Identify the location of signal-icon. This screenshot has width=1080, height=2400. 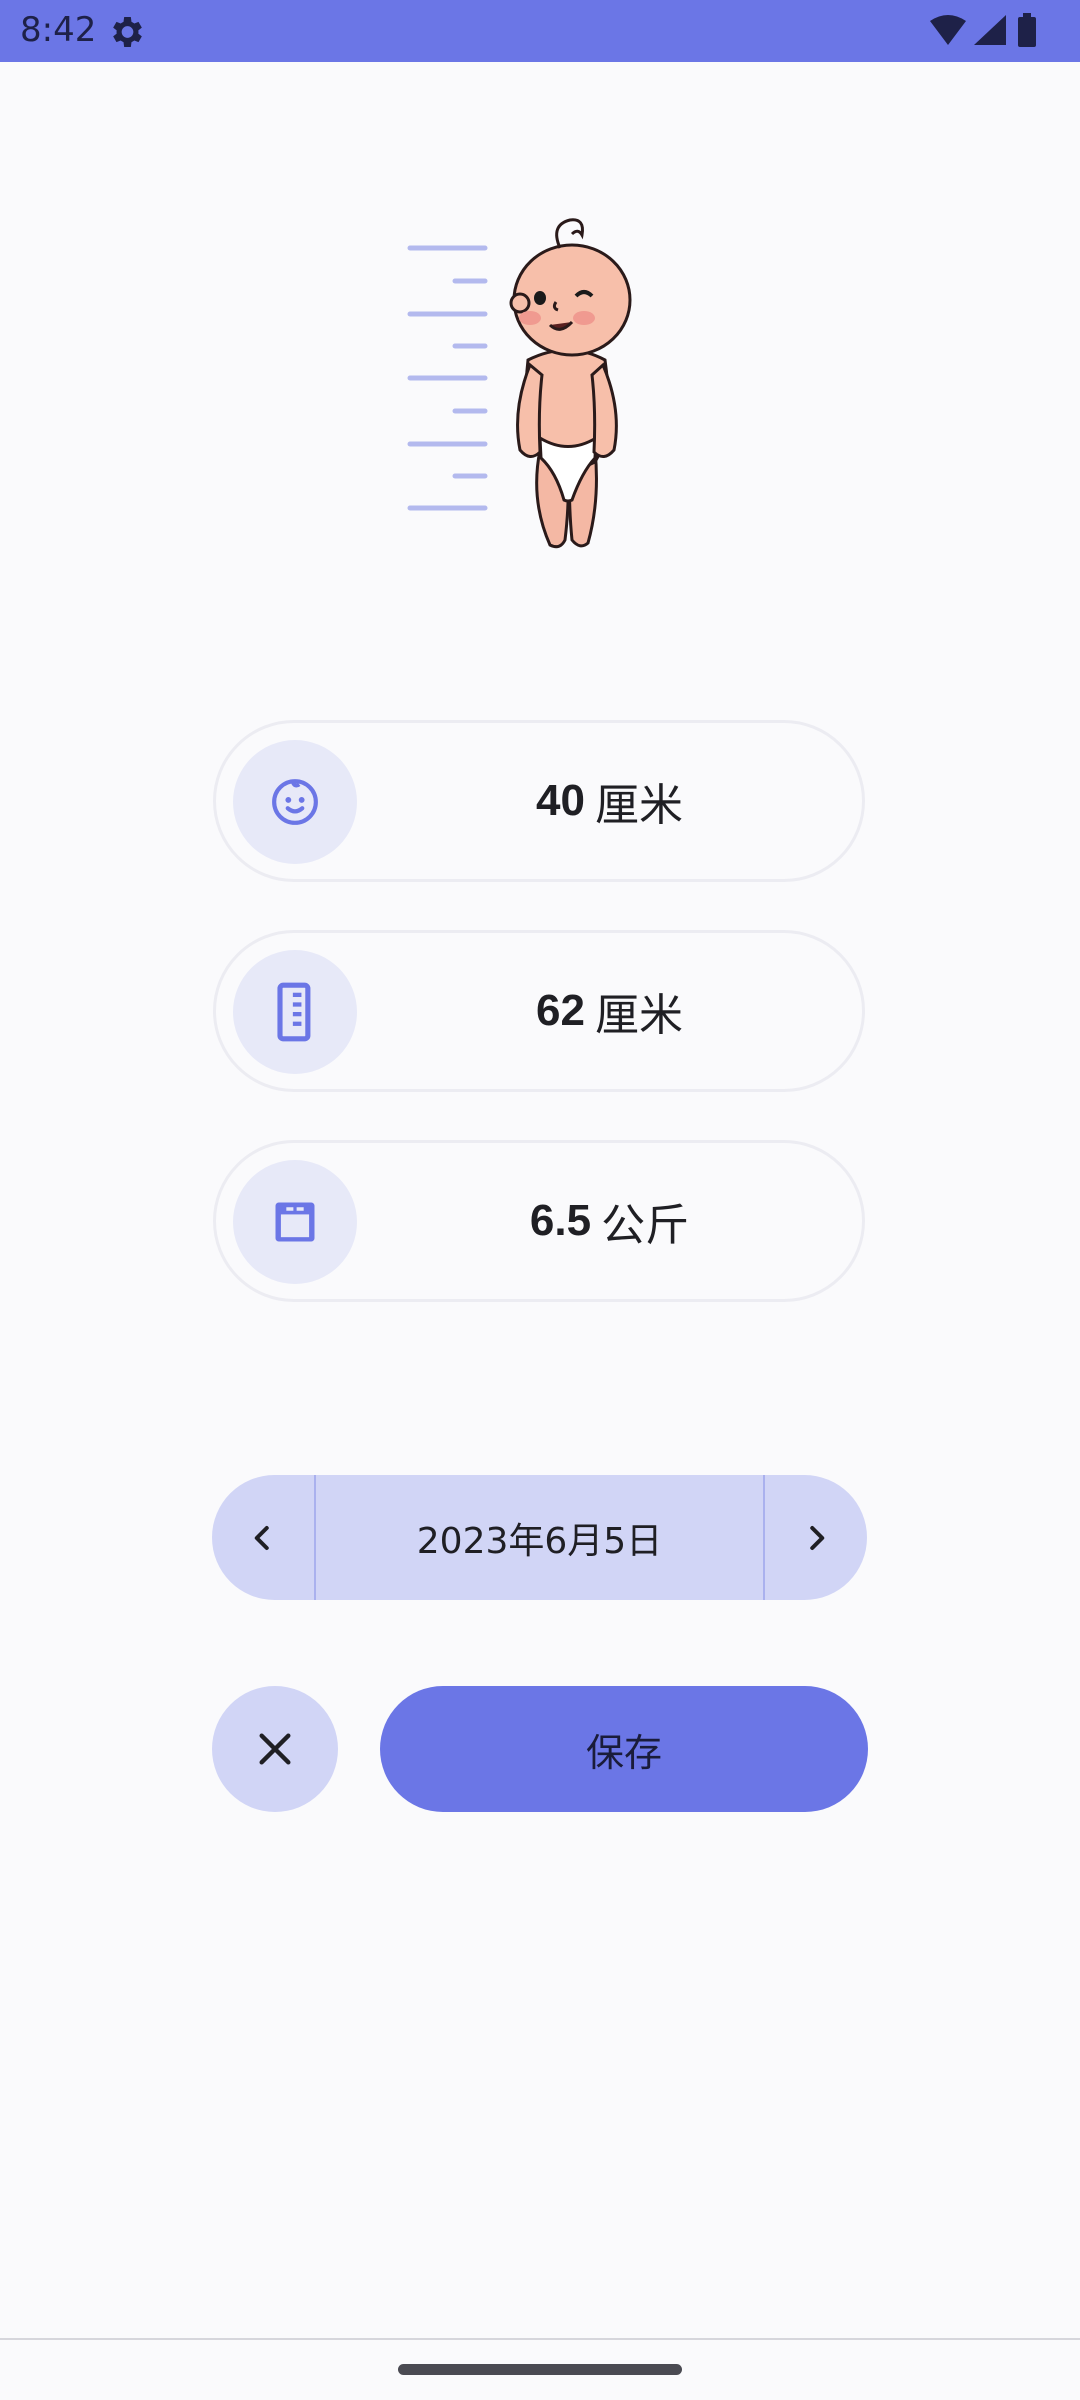
(990, 30).